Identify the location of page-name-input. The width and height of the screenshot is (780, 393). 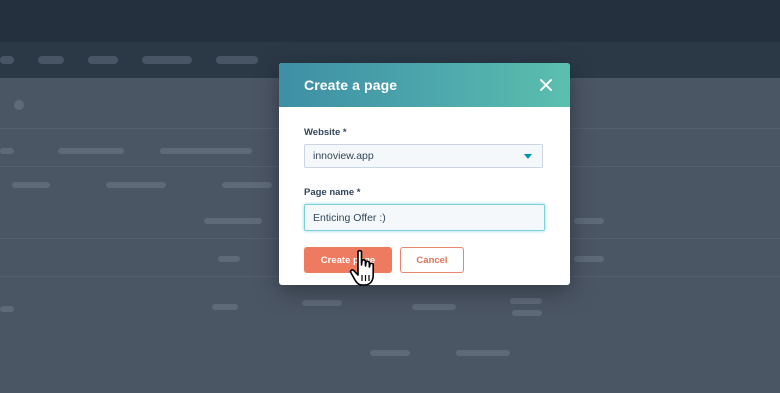
(424, 217).